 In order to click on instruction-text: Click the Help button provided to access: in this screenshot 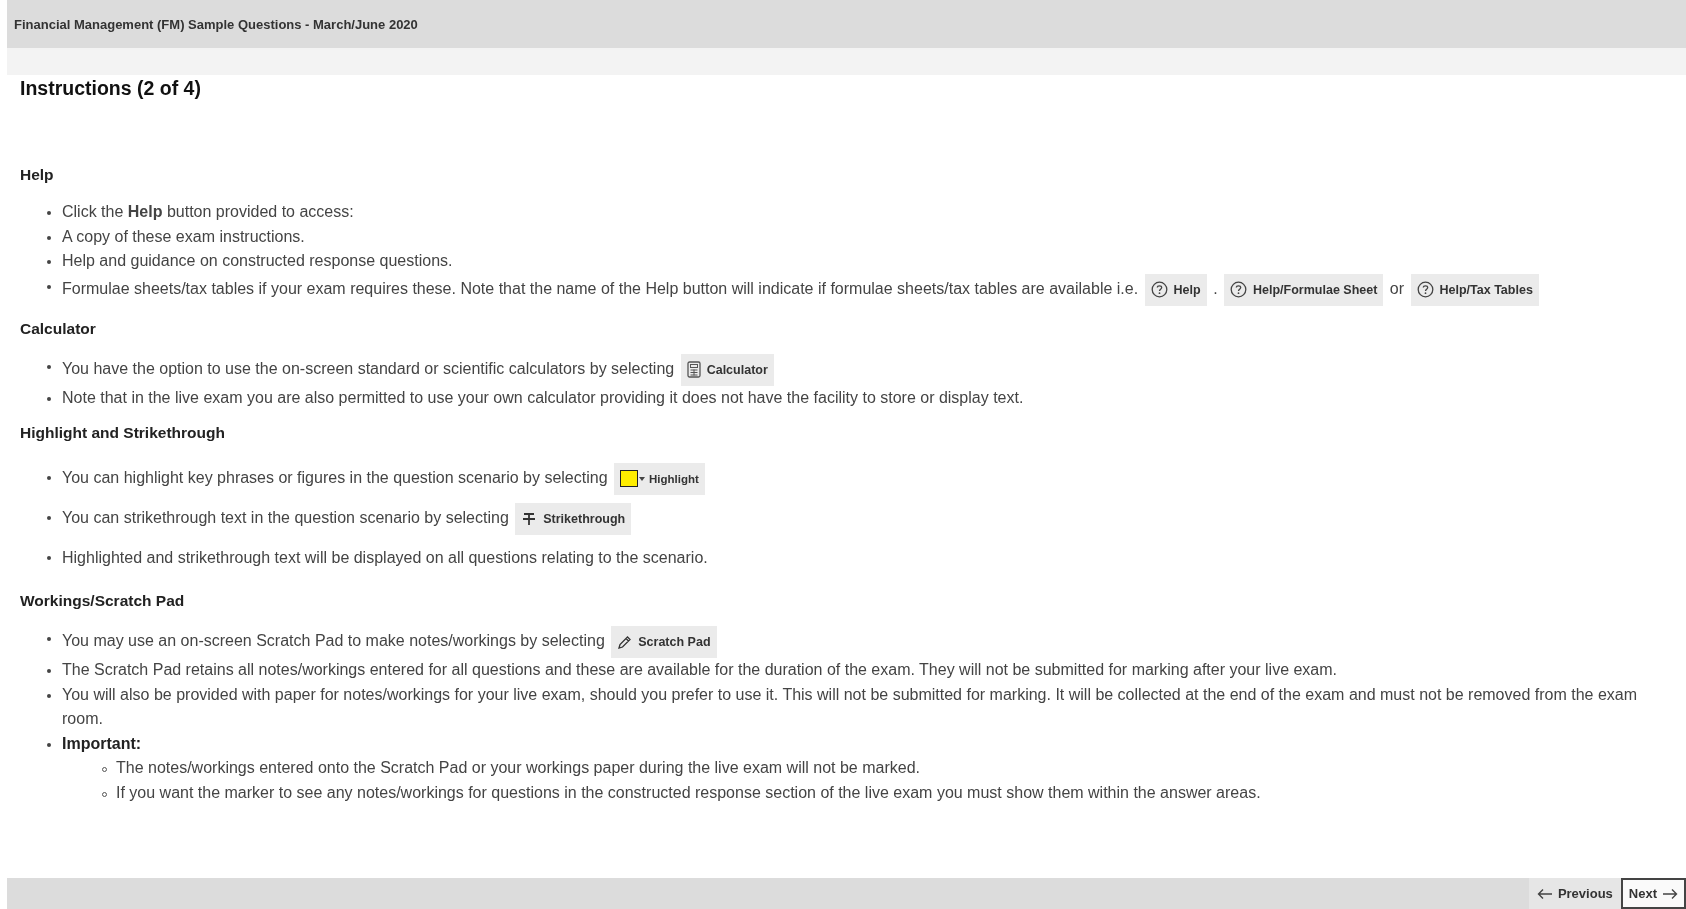, I will do `click(208, 211)`.